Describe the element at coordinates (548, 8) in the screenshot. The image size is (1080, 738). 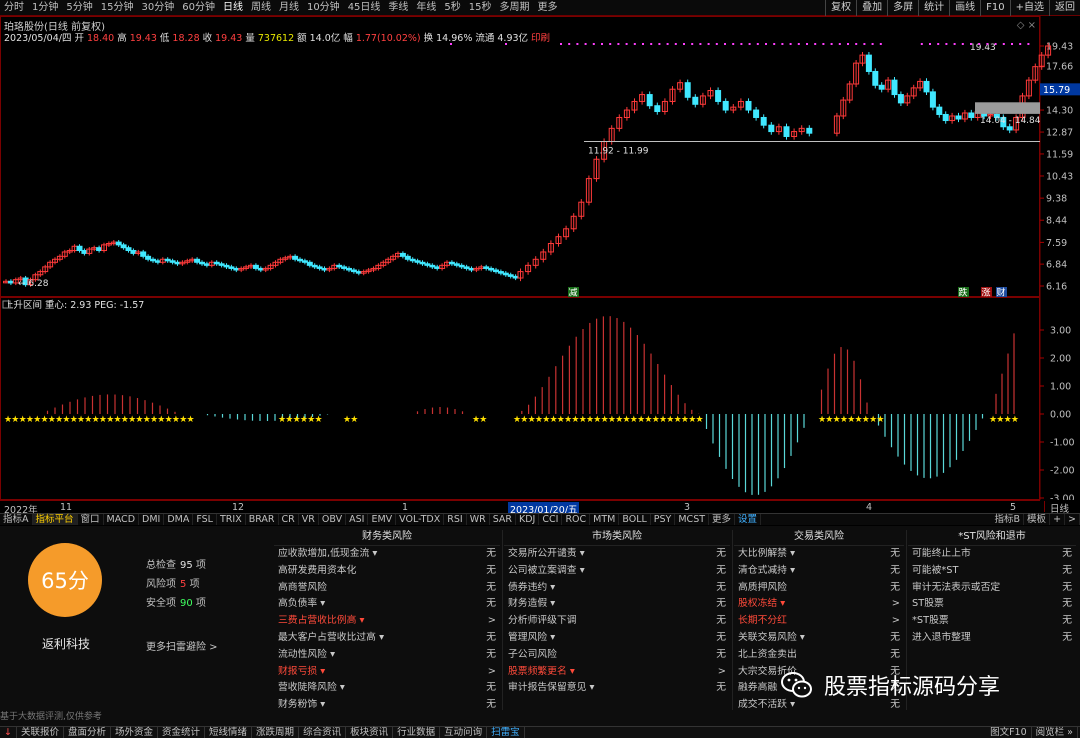
I see `period-tab-16: 更多` at that location.